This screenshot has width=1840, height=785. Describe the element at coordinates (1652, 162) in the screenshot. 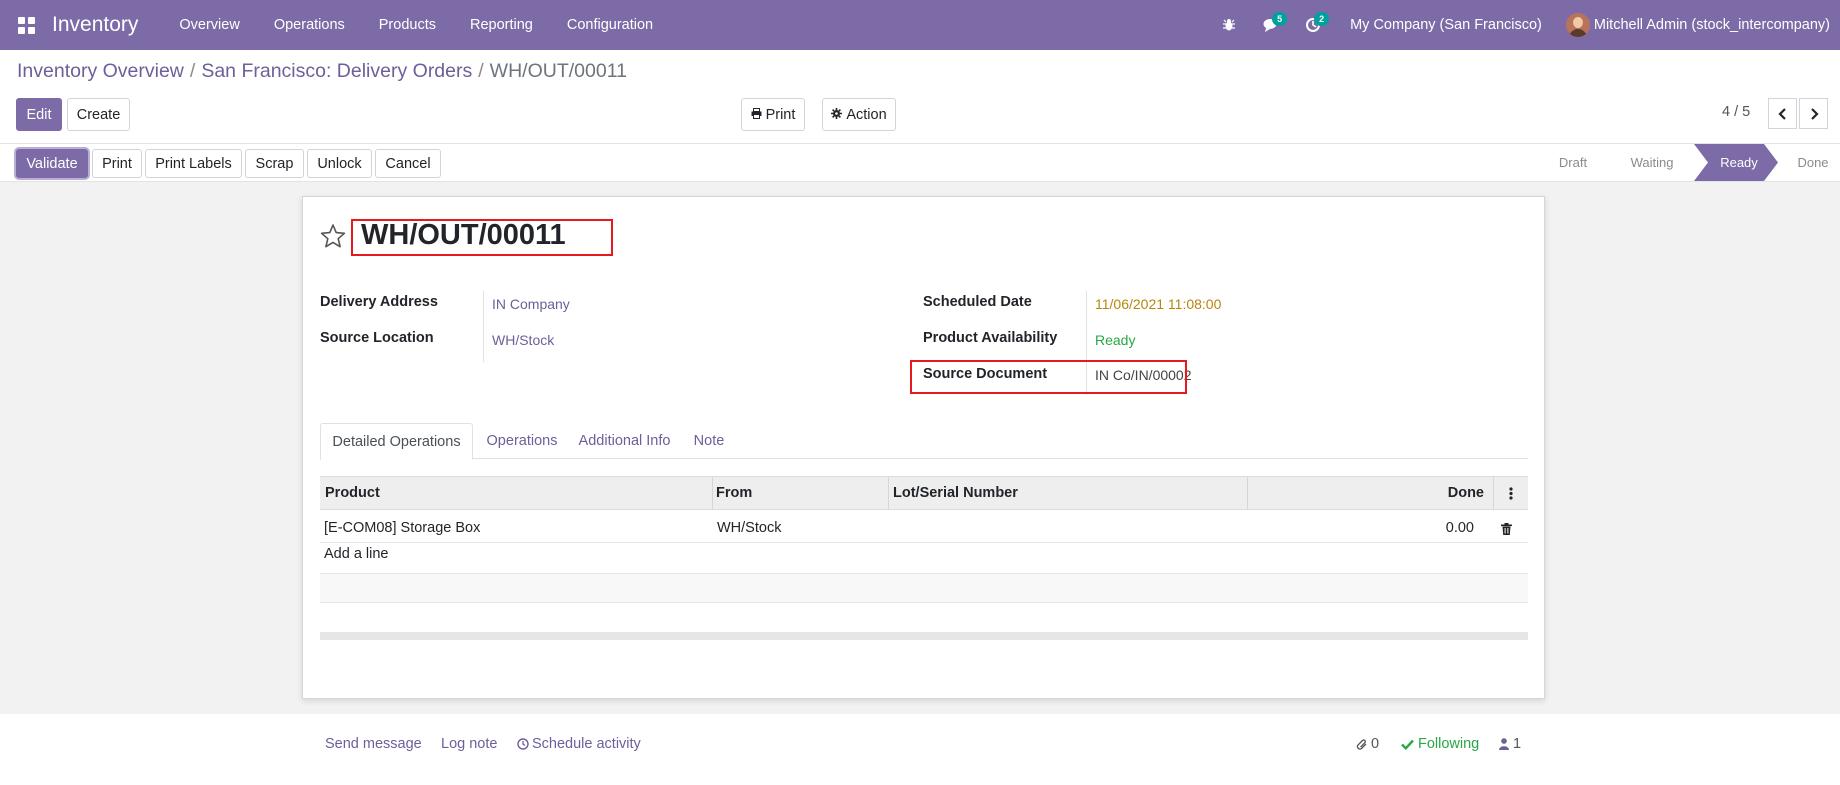

I see `stage-waiting: Waiting` at that location.